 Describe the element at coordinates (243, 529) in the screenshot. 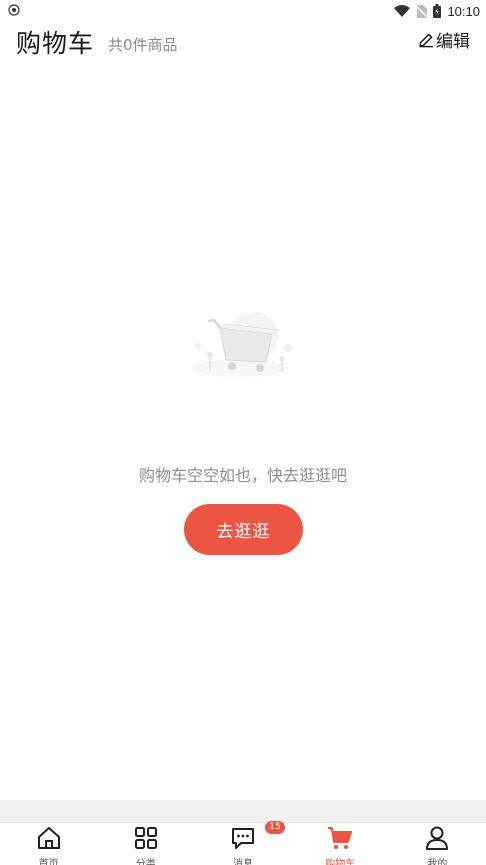

I see `go-shopping-button: 去逛逛` at that location.